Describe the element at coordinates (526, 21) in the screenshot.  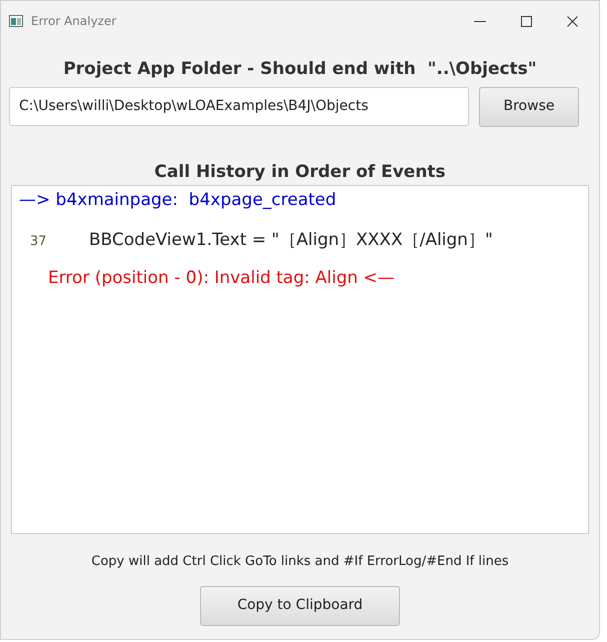
I see `maximize-icon` at that location.